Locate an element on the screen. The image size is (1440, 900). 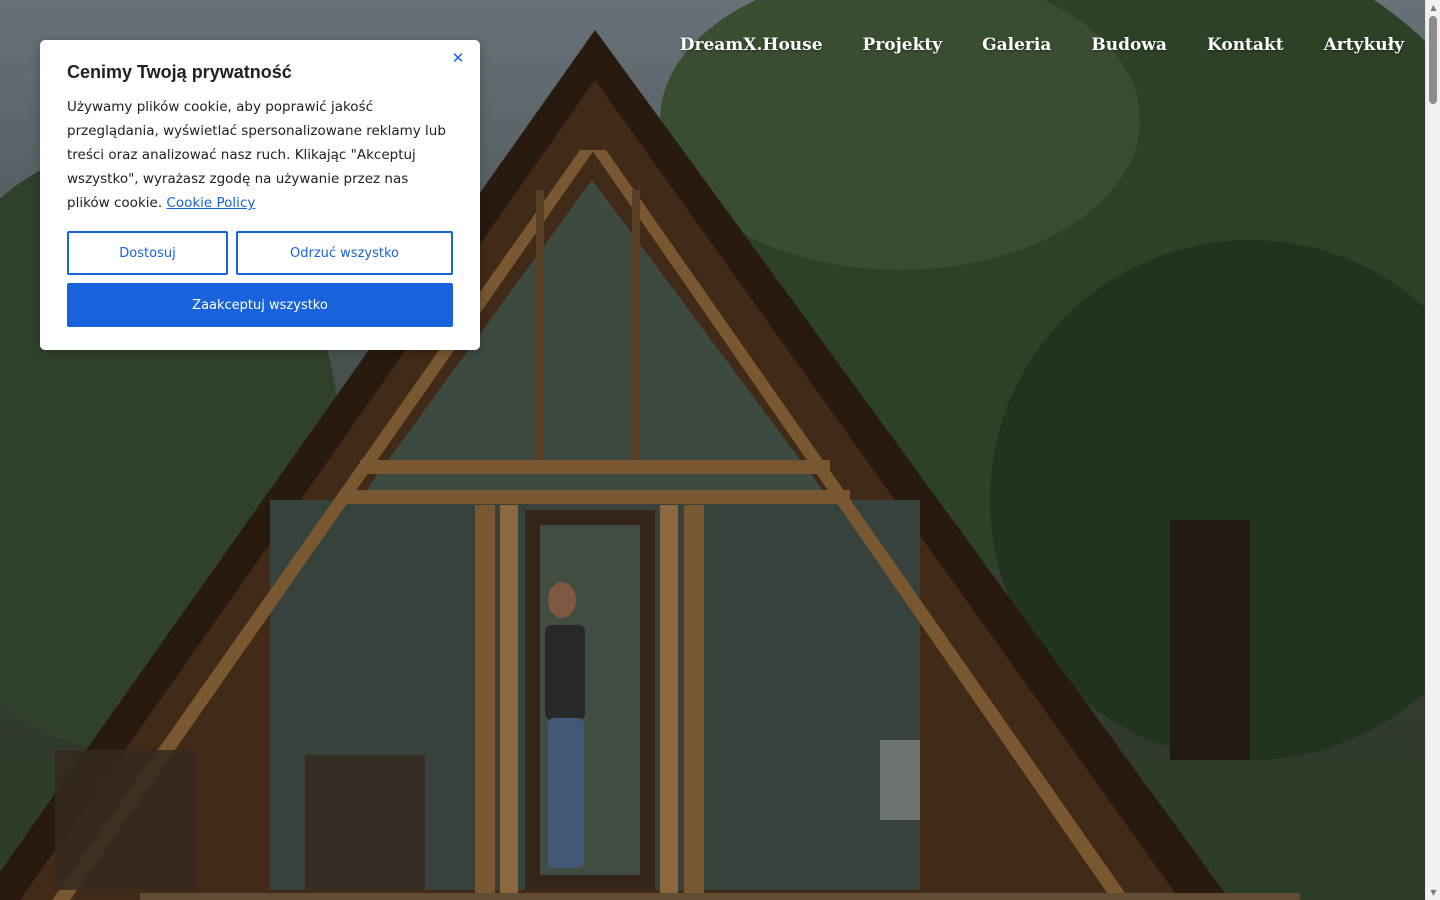
nav-item-galeria: Galeria is located at coordinates (1016, 45).